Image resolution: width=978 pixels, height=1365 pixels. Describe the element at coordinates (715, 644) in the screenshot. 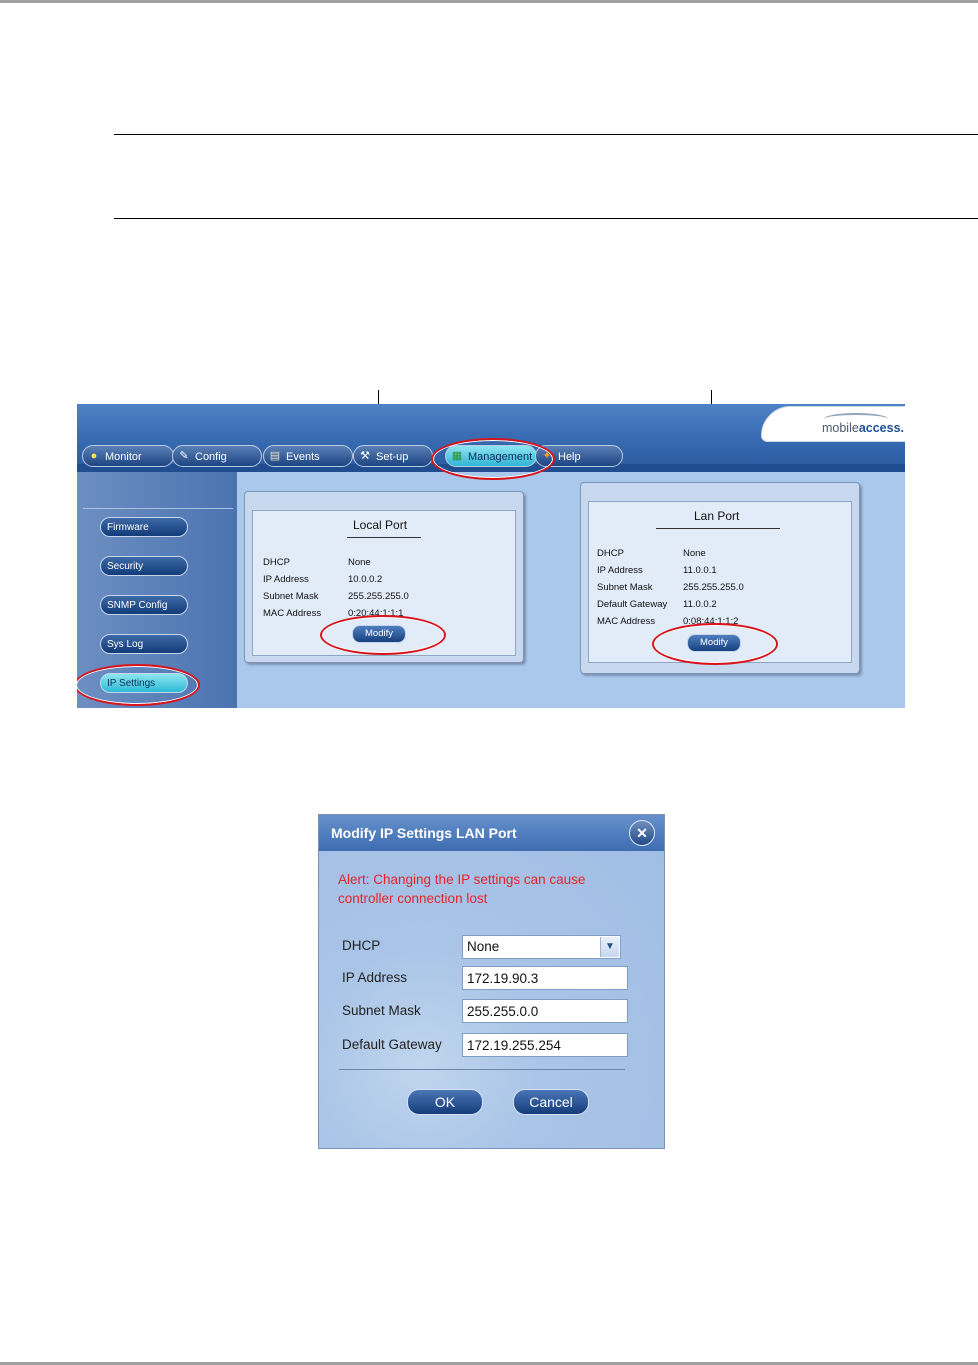

I see `lan-modify-highlight` at that location.